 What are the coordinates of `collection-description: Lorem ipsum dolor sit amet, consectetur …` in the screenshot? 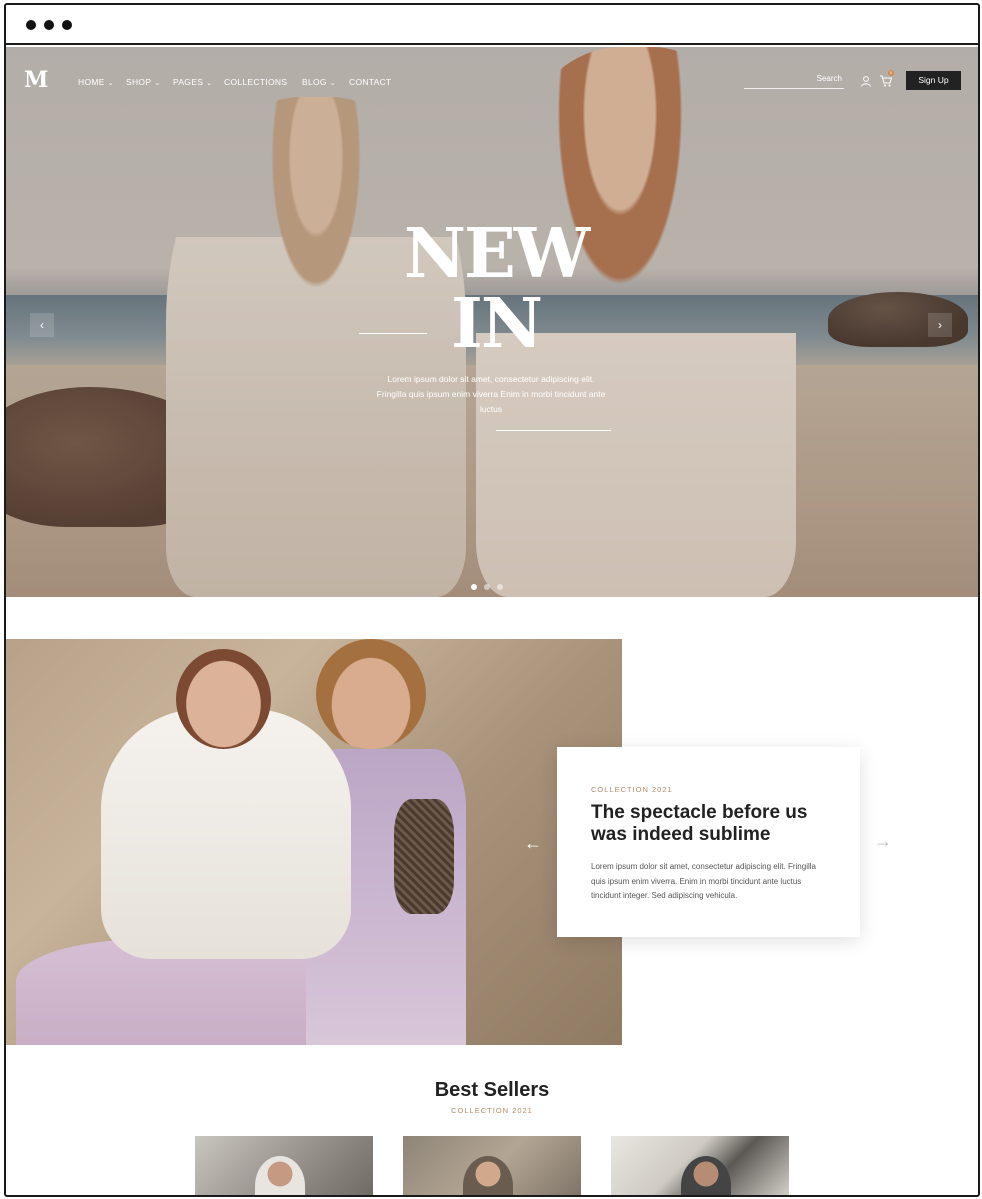 It's located at (703, 881).